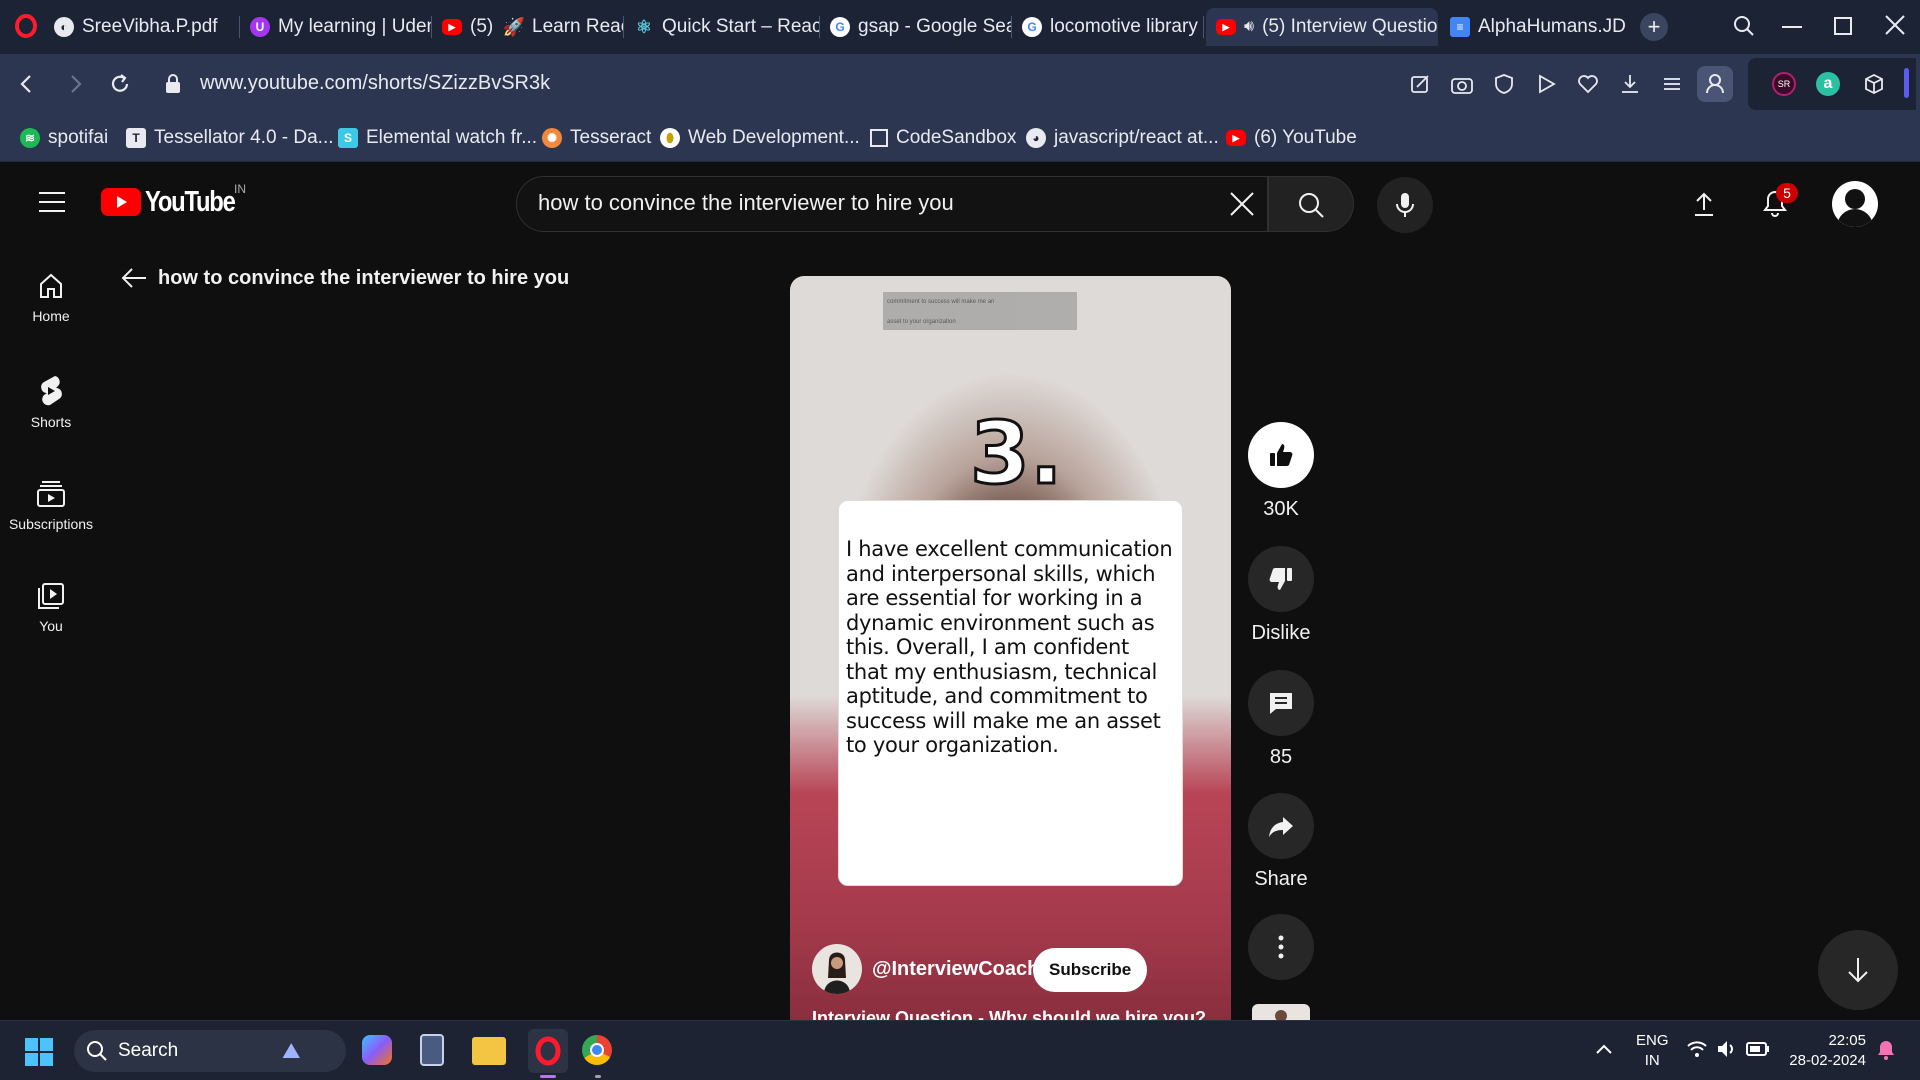 This screenshot has width=1920, height=1080. What do you see at coordinates (64, 138) in the screenshot?
I see `bookmark-spotifai: ≋ spotifai` at bounding box center [64, 138].